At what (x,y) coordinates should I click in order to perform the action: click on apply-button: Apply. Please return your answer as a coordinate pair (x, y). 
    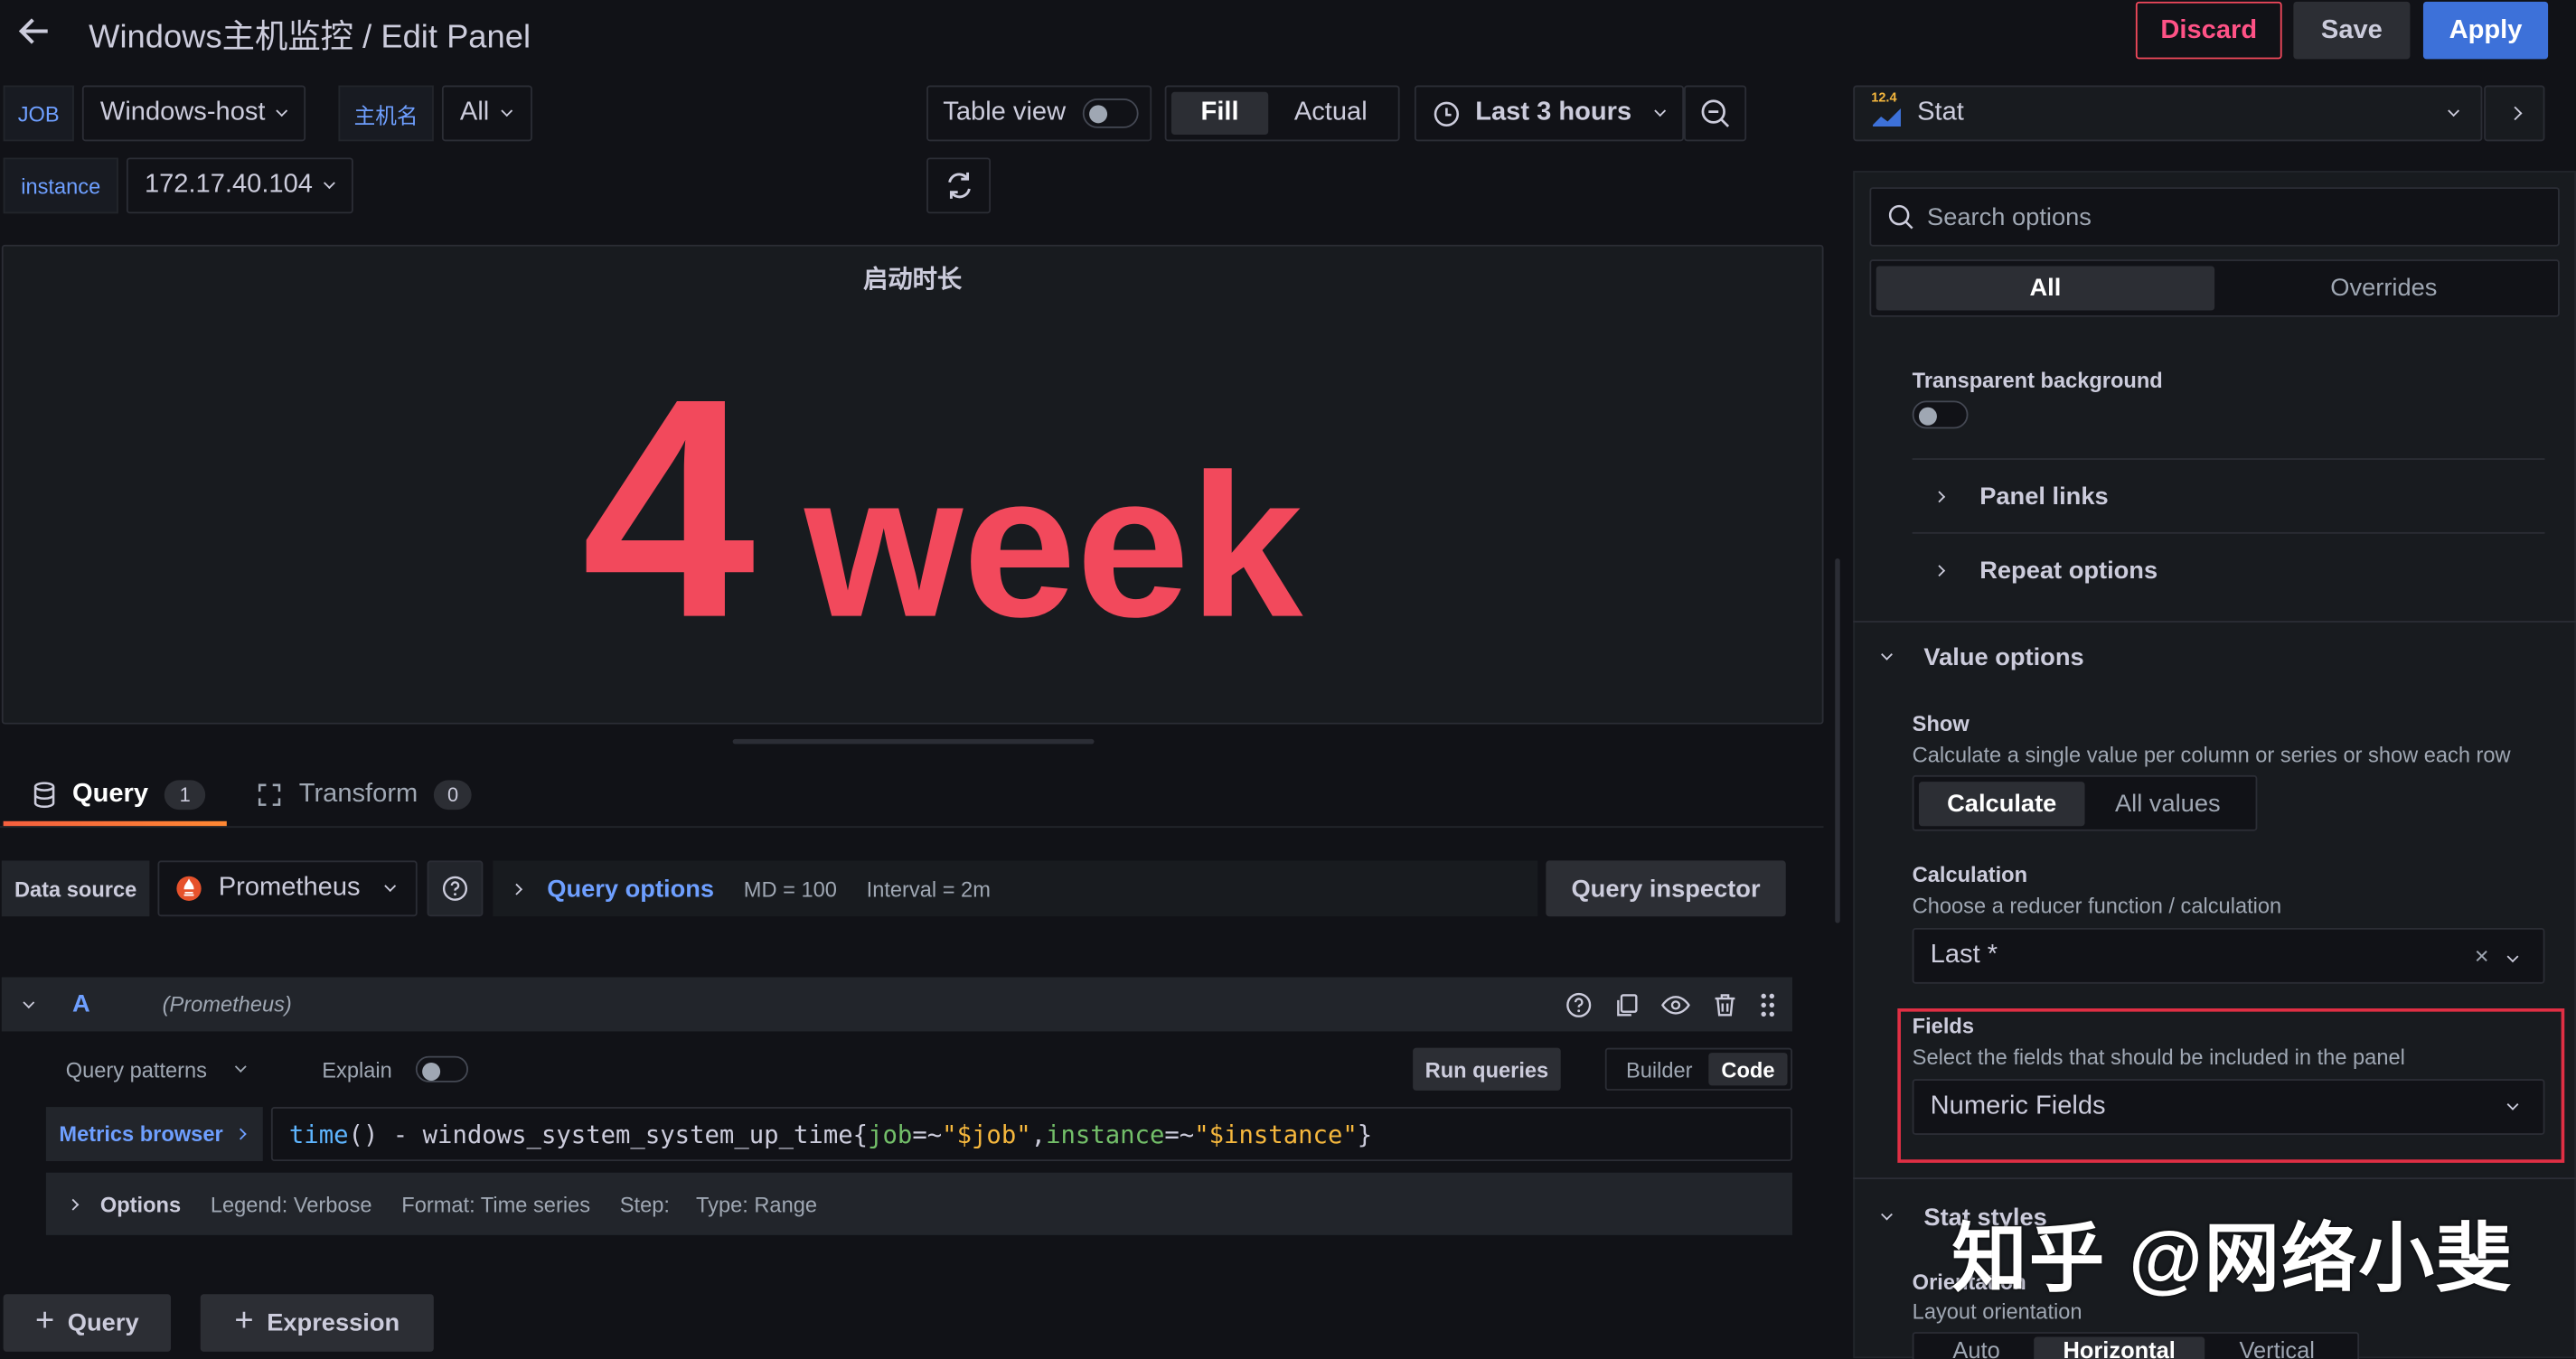
    Looking at the image, I should click on (2485, 31).